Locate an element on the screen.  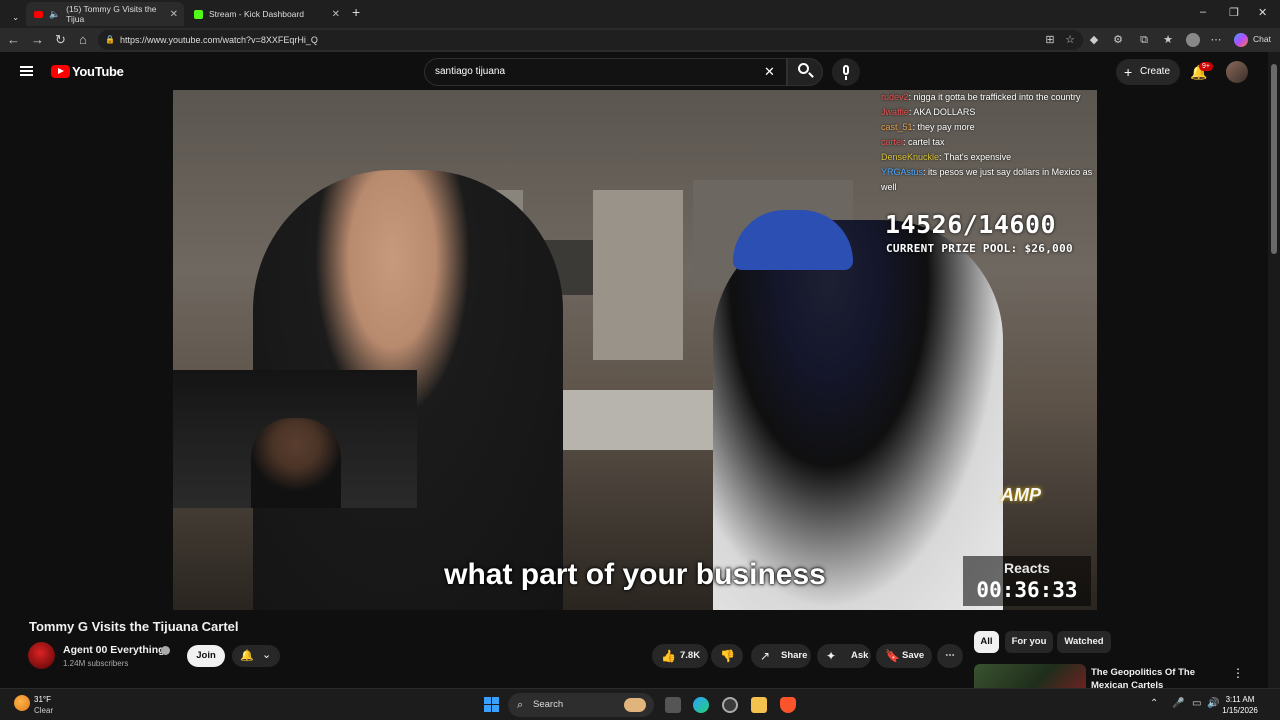
chip-all: All is located at coordinates (986, 642).